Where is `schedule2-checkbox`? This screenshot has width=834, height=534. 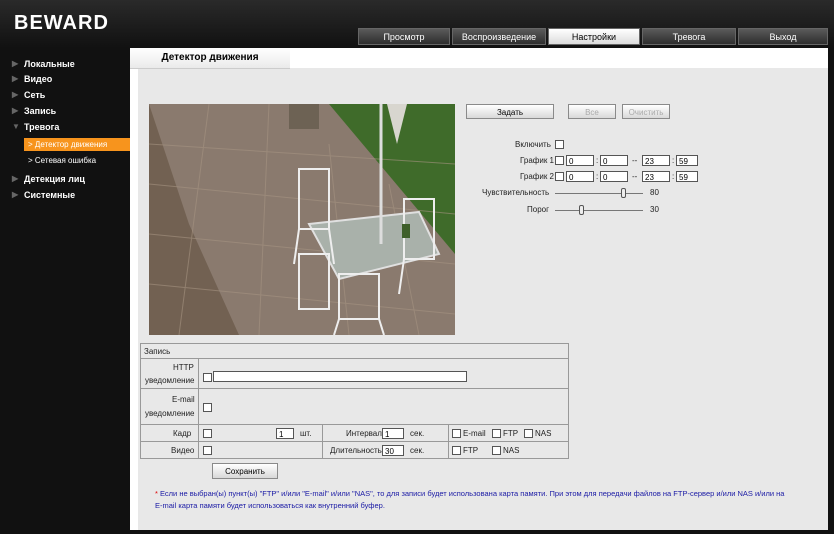
schedule2-checkbox is located at coordinates (559, 176).